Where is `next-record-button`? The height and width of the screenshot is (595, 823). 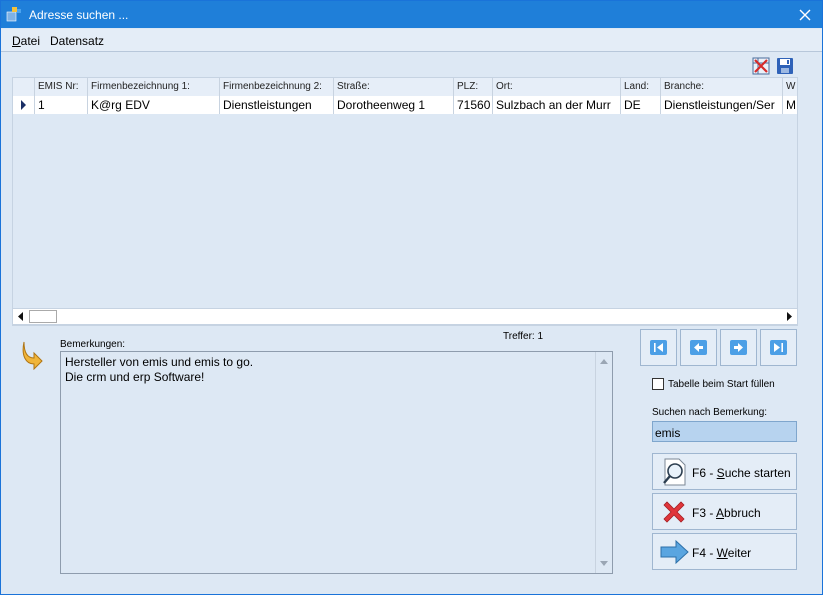
next-record-button is located at coordinates (738, 347).